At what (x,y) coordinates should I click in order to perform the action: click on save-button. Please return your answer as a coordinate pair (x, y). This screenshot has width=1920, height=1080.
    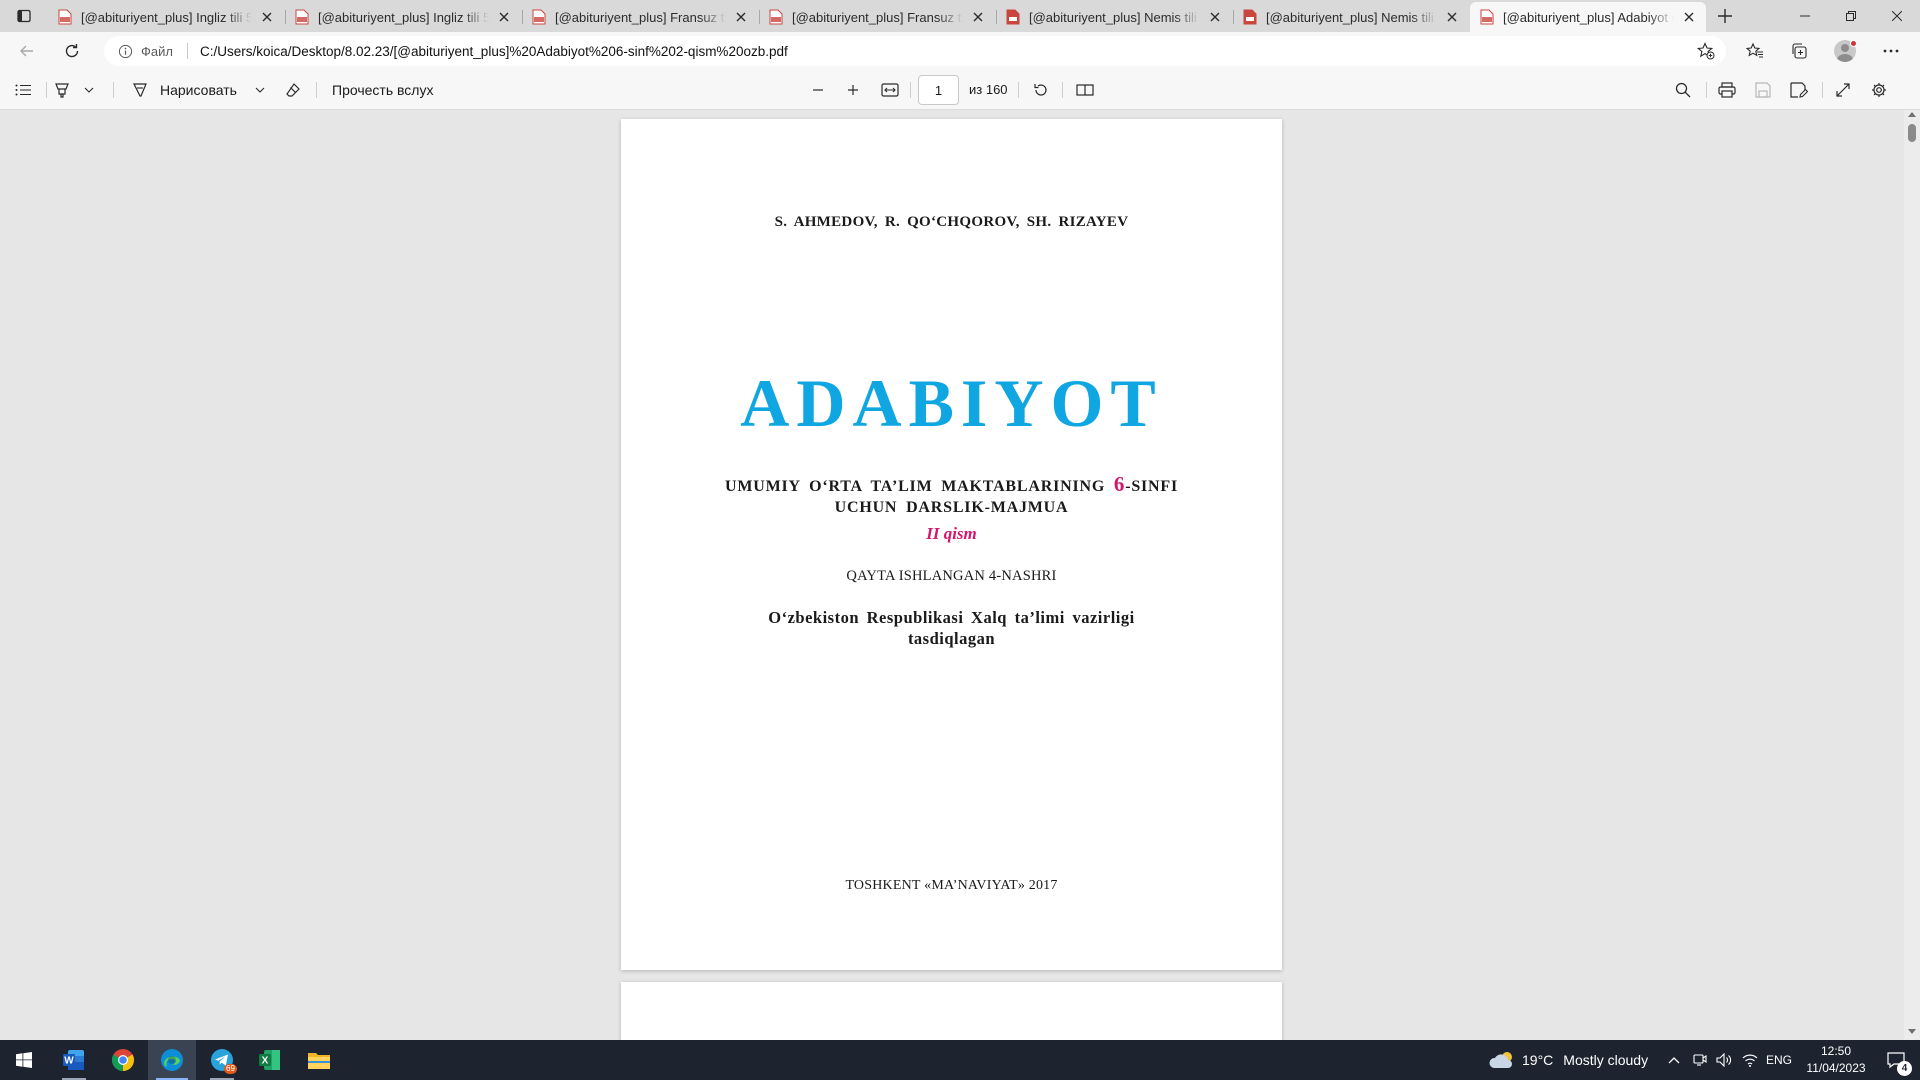
    Looking at the image, I should click on (1763, 90).